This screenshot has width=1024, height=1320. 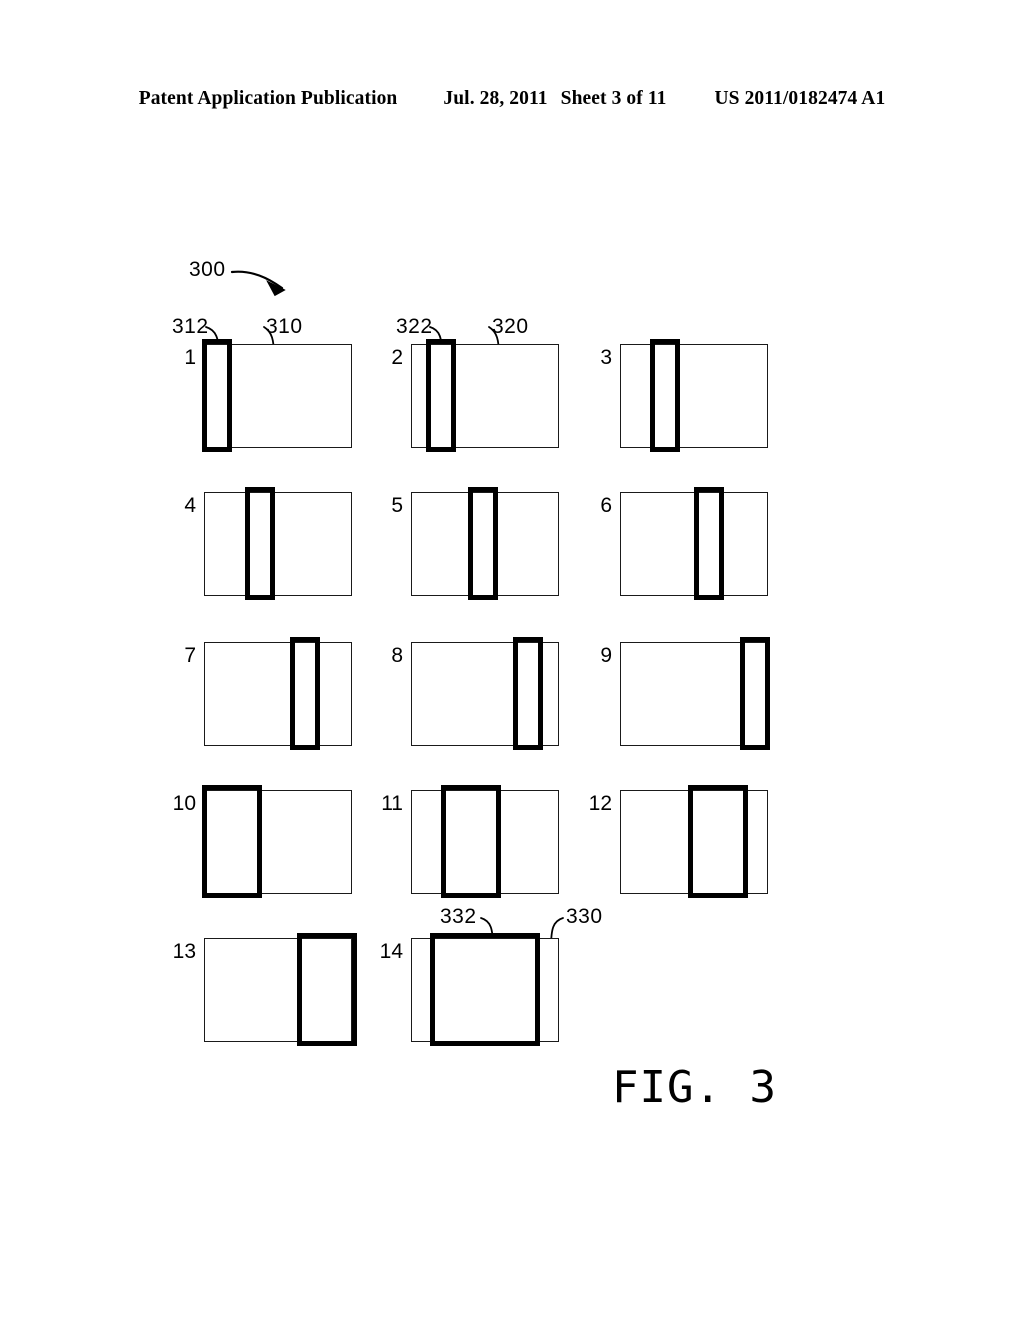 What do you see at coordinates (392, 803) in the screenshot?
I see `cell-index-11: 11` at bounding box center [392, 803].